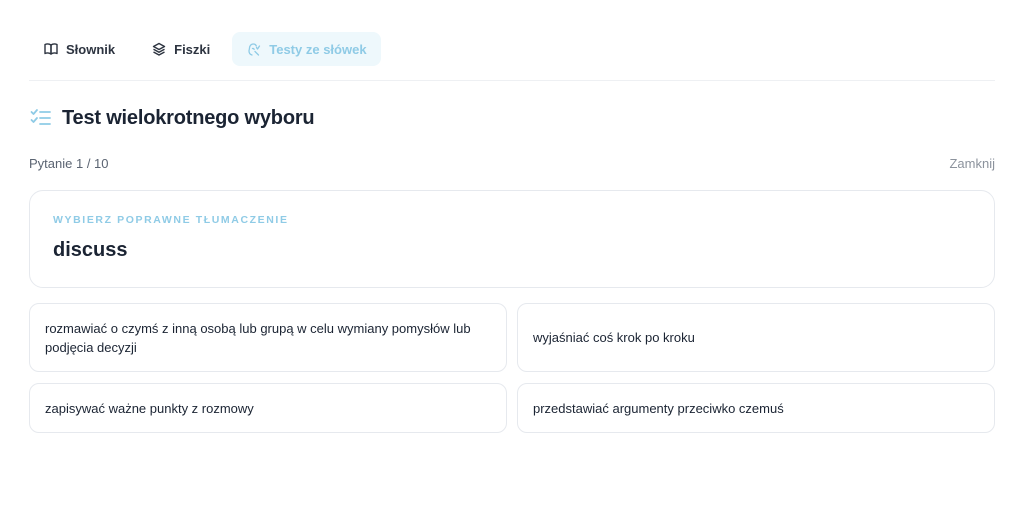  What do you see at coordinates (159, 49) in the screenshot?
I see `layers-icon` at bounding box center [159, 49].